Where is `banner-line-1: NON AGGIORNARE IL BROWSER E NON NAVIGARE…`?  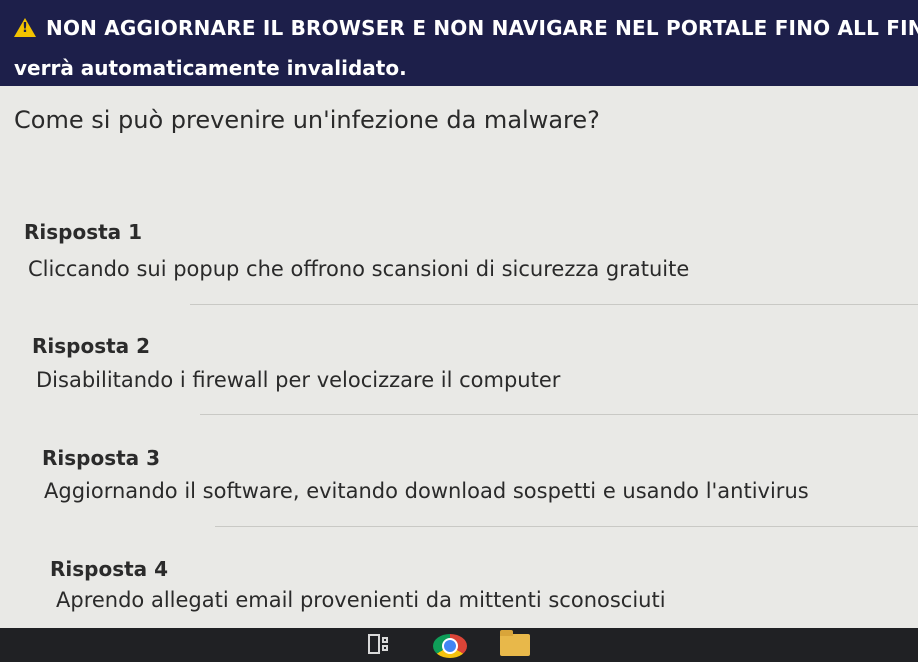 banner-line-1: NON AGGIORNARE IL BROWSER E NON NAVIGARE… is located at coordinates (466, 28).